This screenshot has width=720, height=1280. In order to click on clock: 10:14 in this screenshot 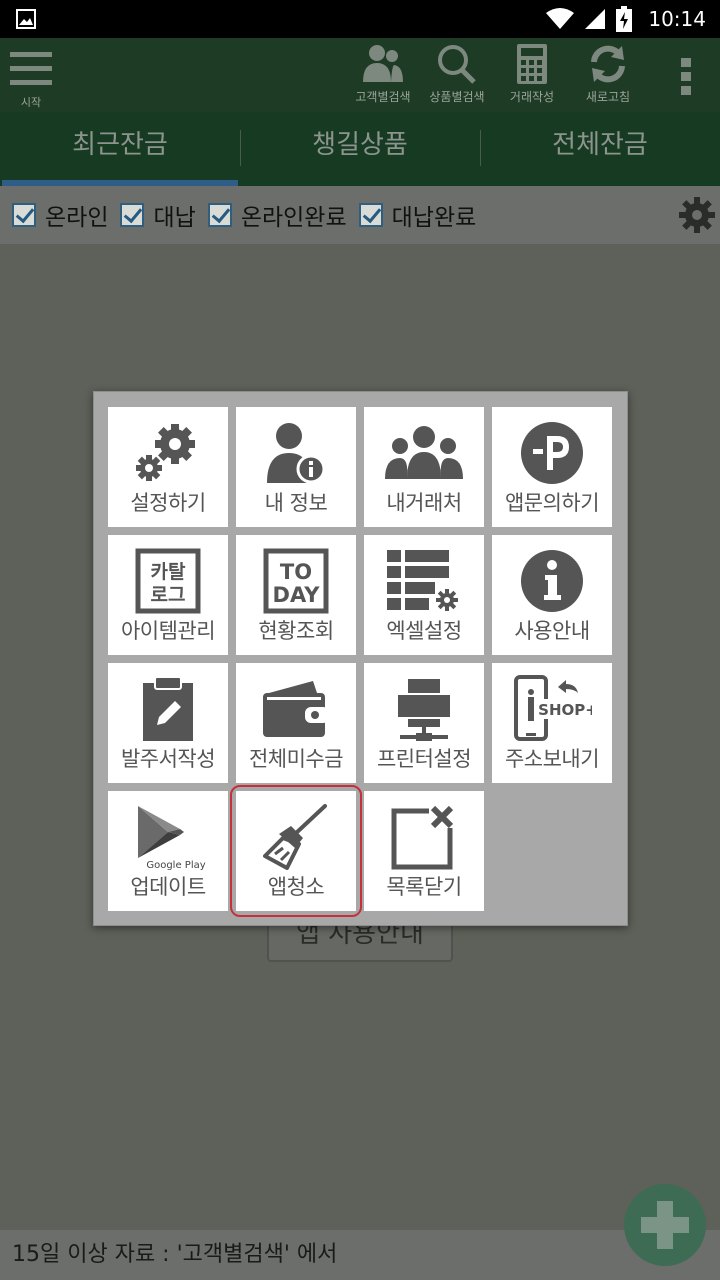, I will do `click(677, 19)`.